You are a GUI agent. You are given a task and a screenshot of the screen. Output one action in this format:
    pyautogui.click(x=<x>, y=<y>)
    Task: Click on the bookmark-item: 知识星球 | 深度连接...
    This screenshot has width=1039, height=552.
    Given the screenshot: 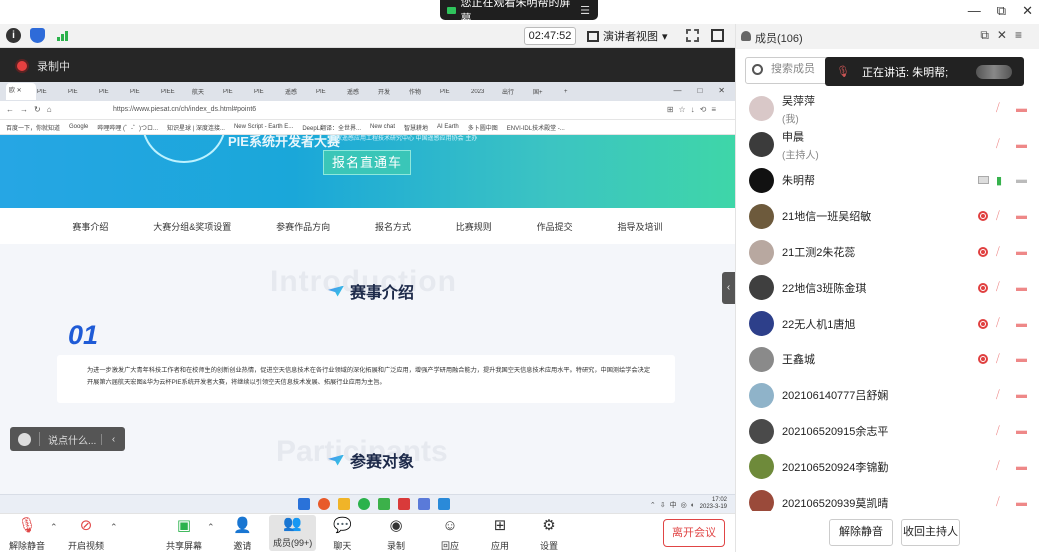 What is the action you would take?
    pyautogui.click(x=196, y=127)
    